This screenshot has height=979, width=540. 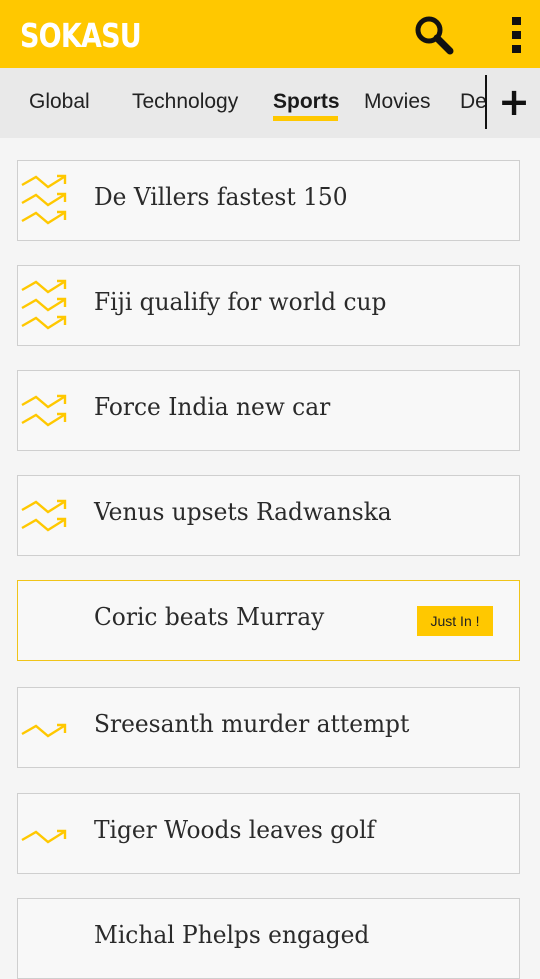 I want to click on search-button, so click(x=435, y=35).